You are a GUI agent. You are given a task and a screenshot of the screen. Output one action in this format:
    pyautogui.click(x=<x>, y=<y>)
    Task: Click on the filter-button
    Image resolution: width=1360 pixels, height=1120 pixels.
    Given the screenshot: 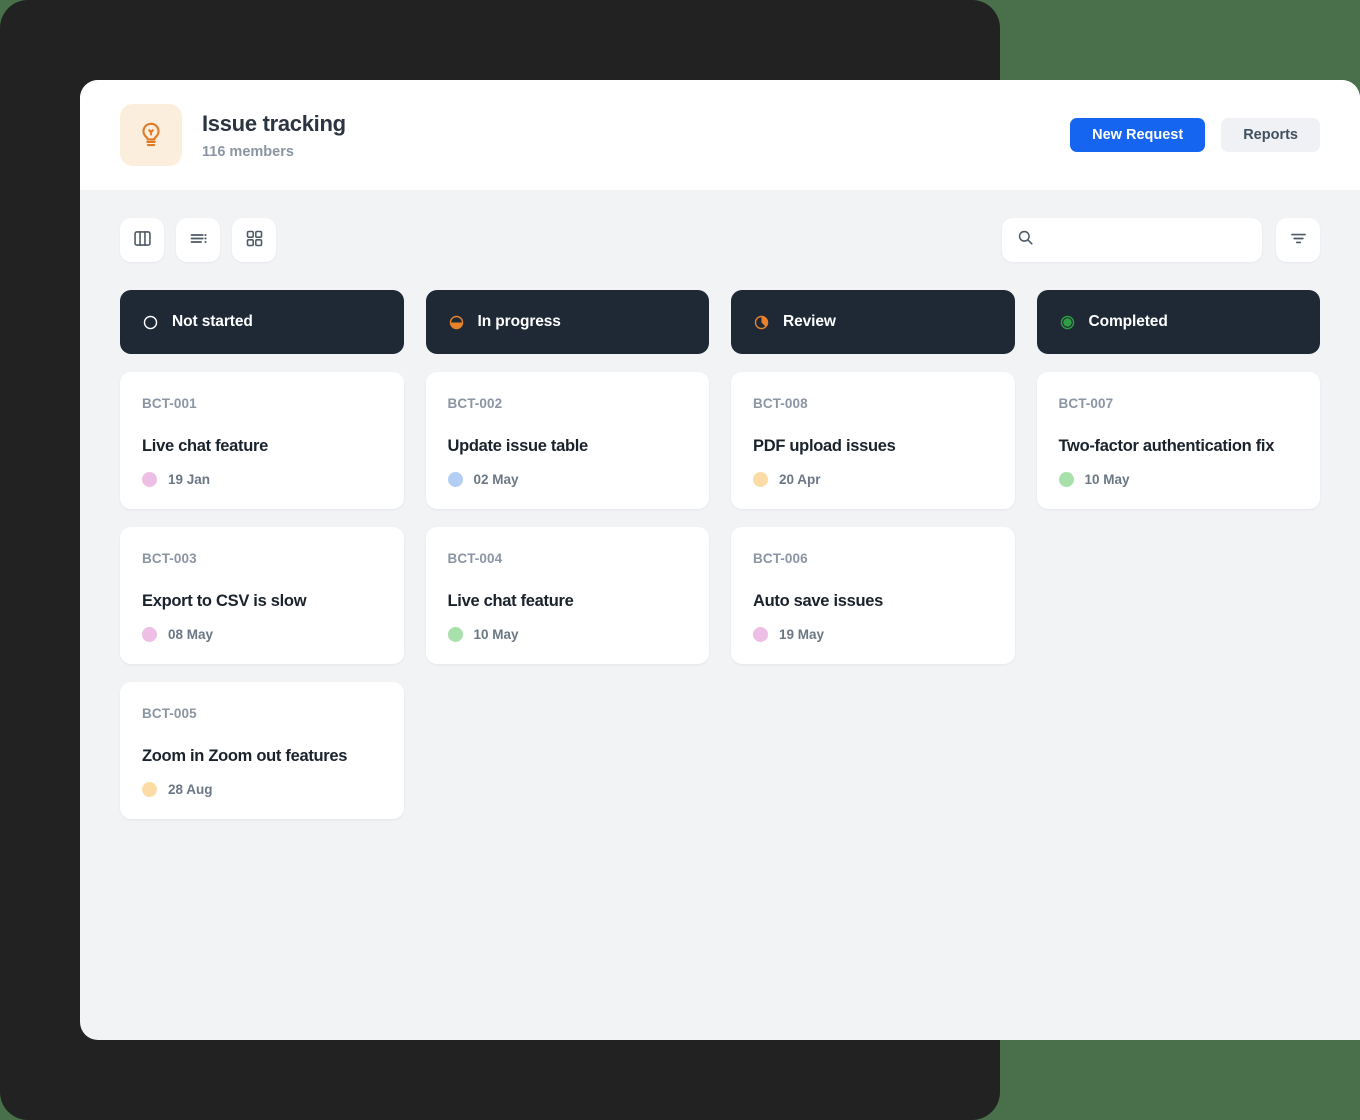 What is the action you would take?
    pyautogui.click(x=1298, y=240)
    